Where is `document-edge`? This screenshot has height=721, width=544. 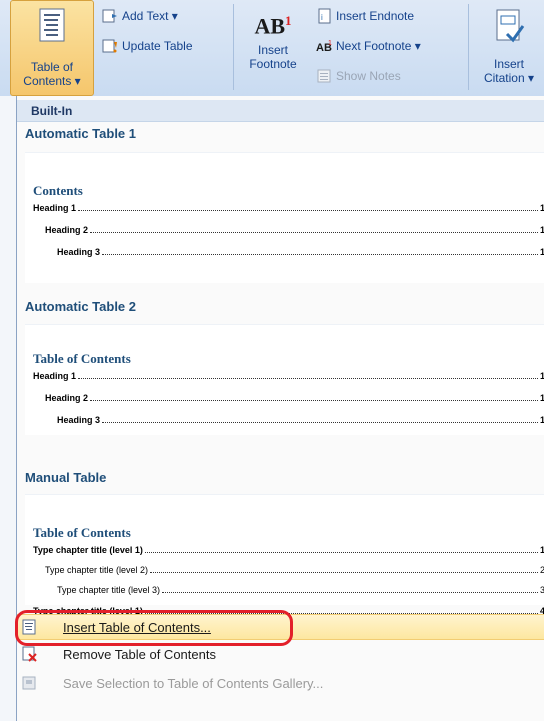
document-edge is located at coordinates (8, 408).